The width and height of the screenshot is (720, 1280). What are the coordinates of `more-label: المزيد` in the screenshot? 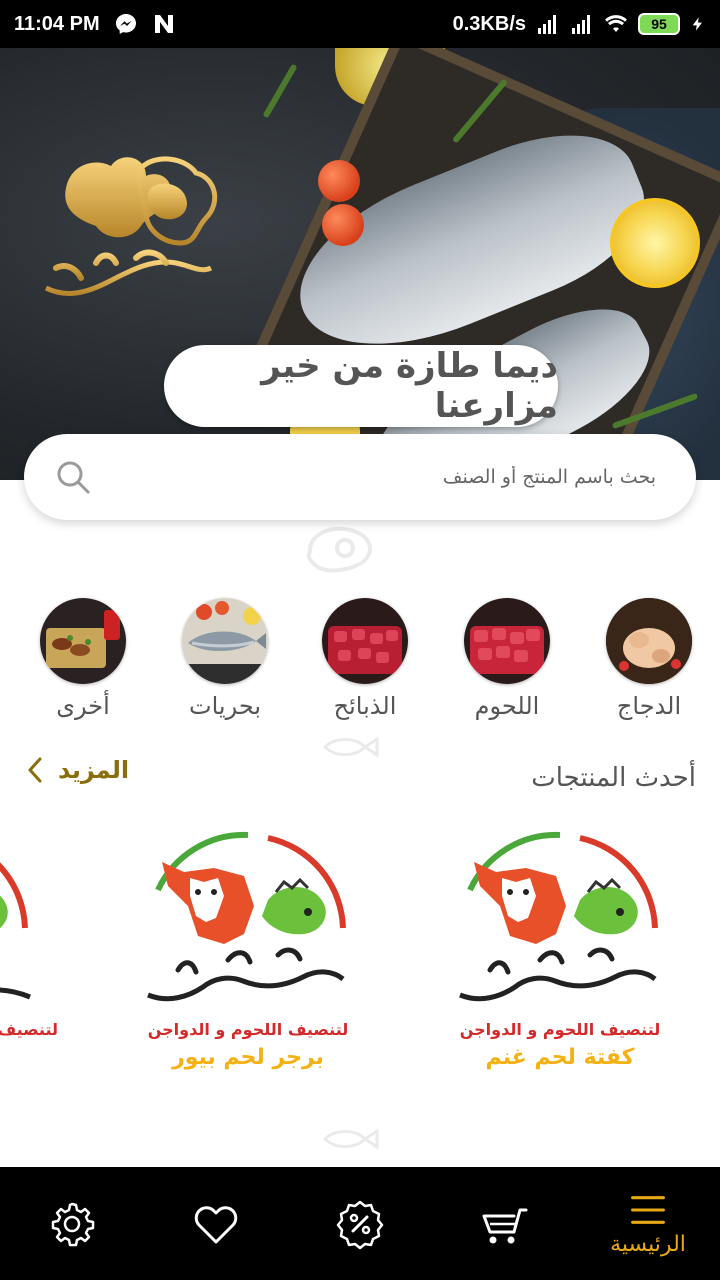 It's located at (94, 770).